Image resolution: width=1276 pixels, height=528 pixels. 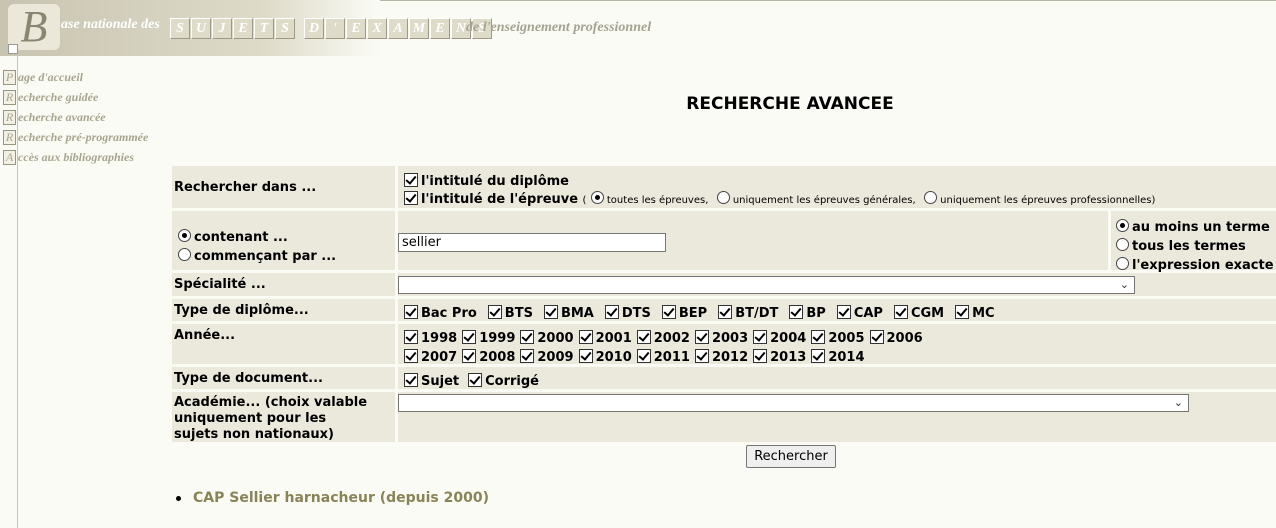 I want to click on checkbox-option: 2003, so click(x=721, y=338).